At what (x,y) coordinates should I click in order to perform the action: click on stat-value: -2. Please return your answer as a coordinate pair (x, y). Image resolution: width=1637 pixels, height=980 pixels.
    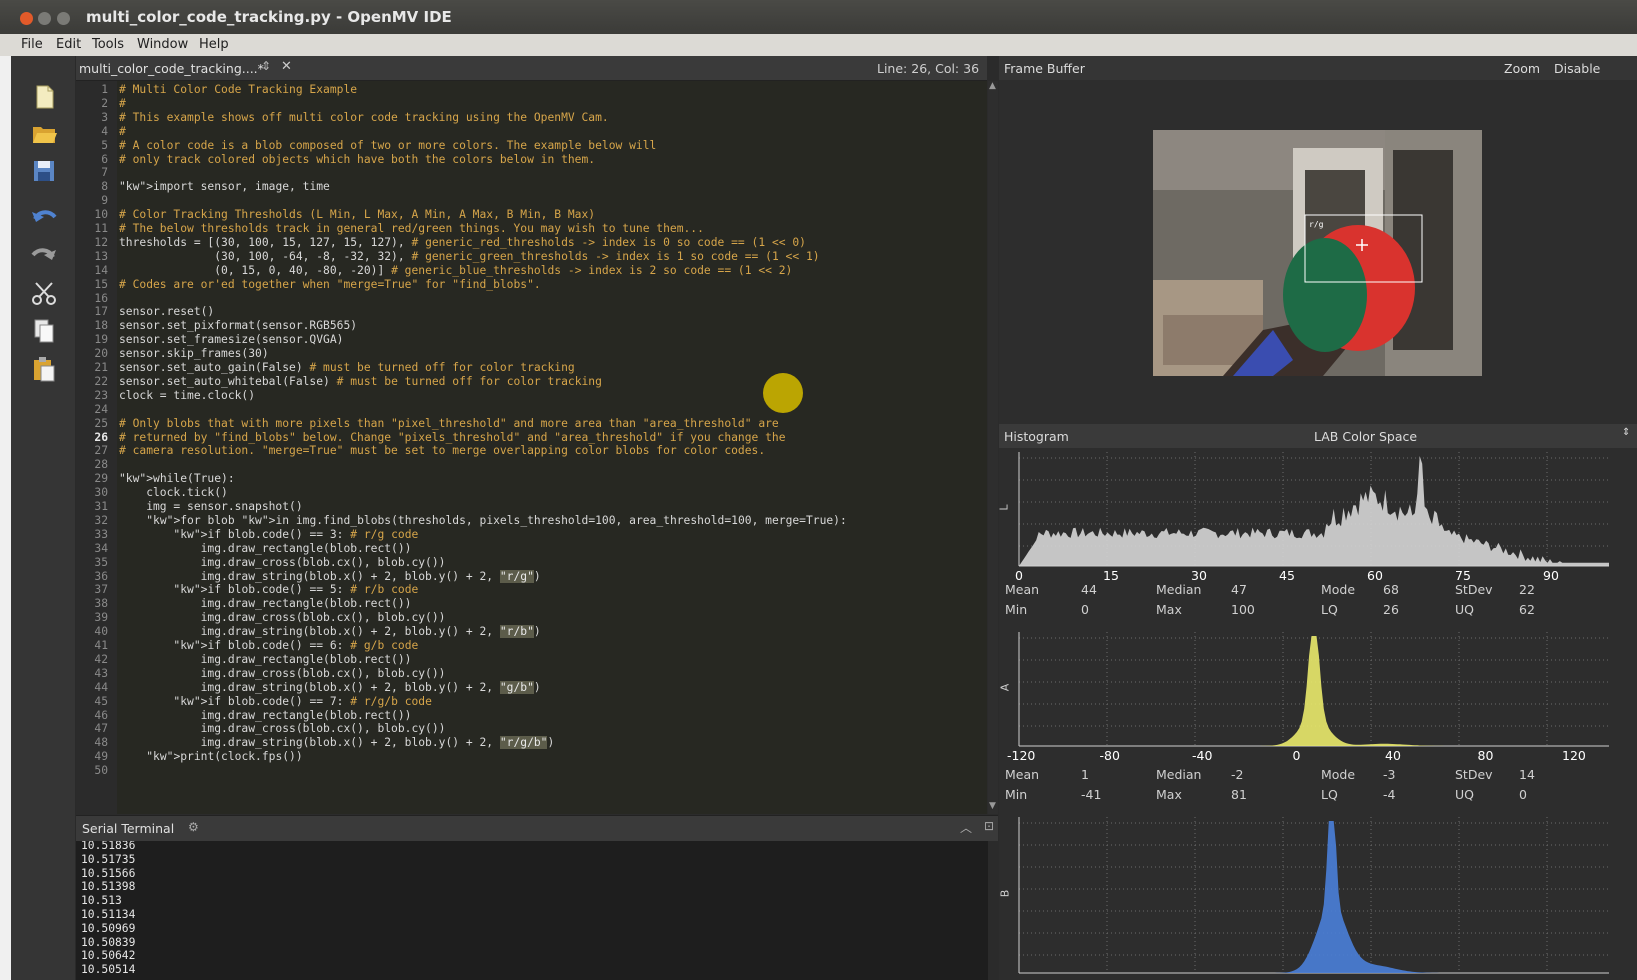
    Looking at the image, I should click on (1237, 774).